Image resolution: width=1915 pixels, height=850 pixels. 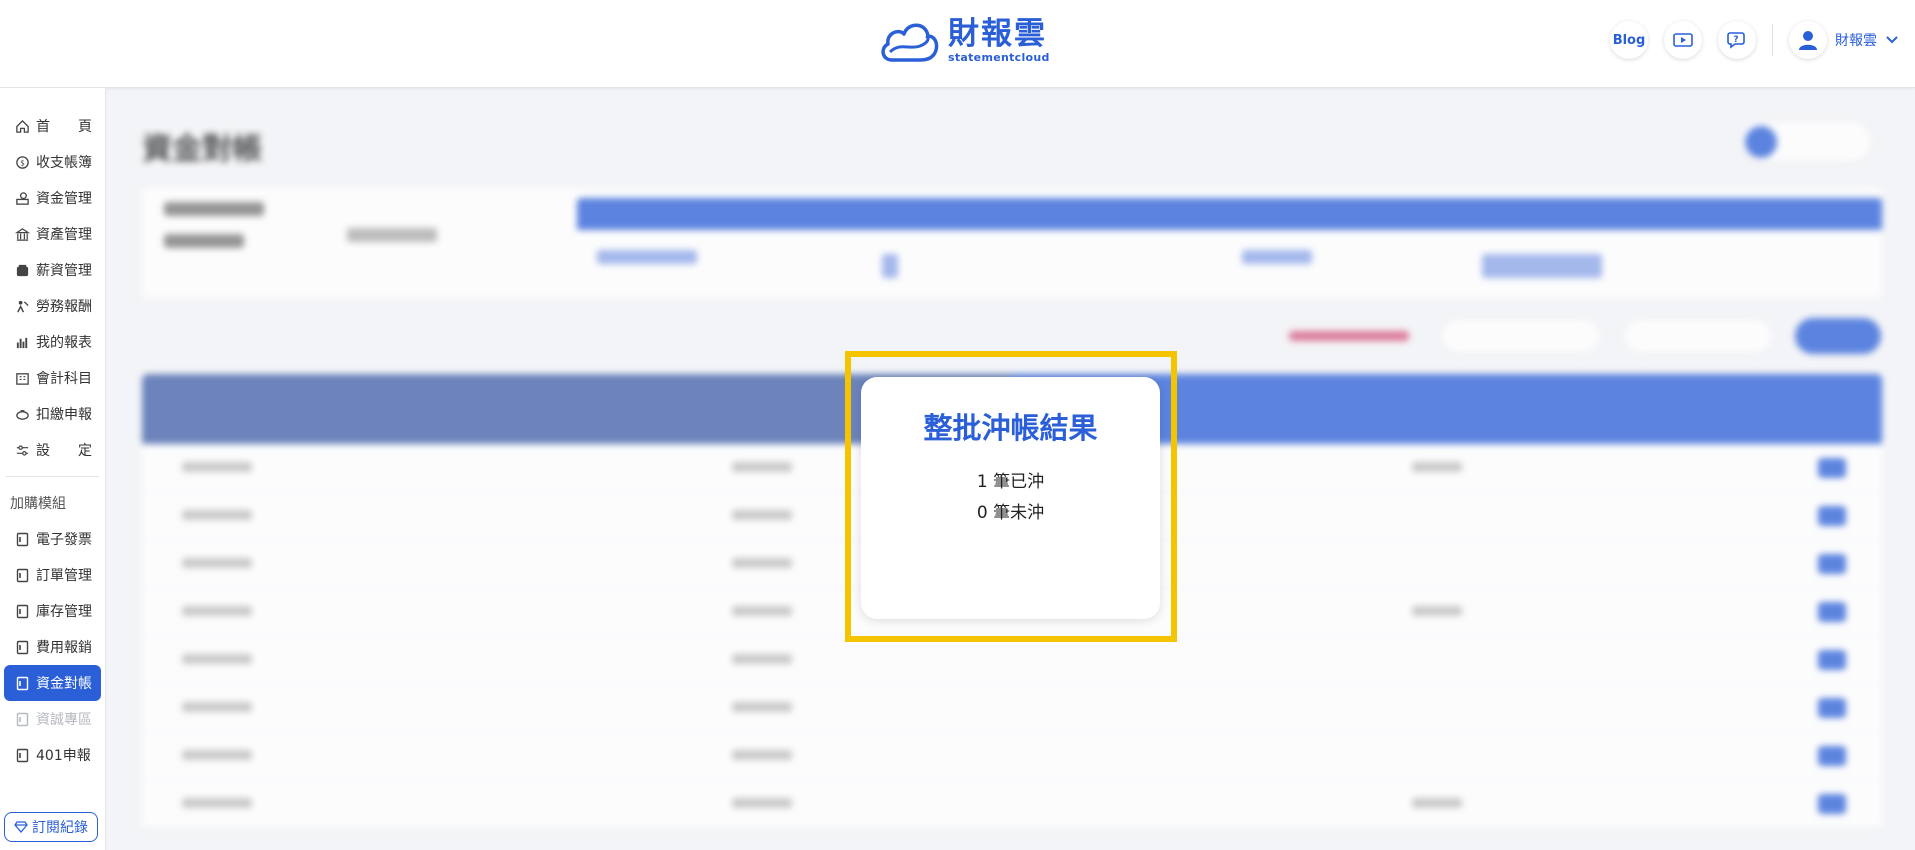 I want to click on sidebar-item-label: 資金管理, so click(x=64, y=199).